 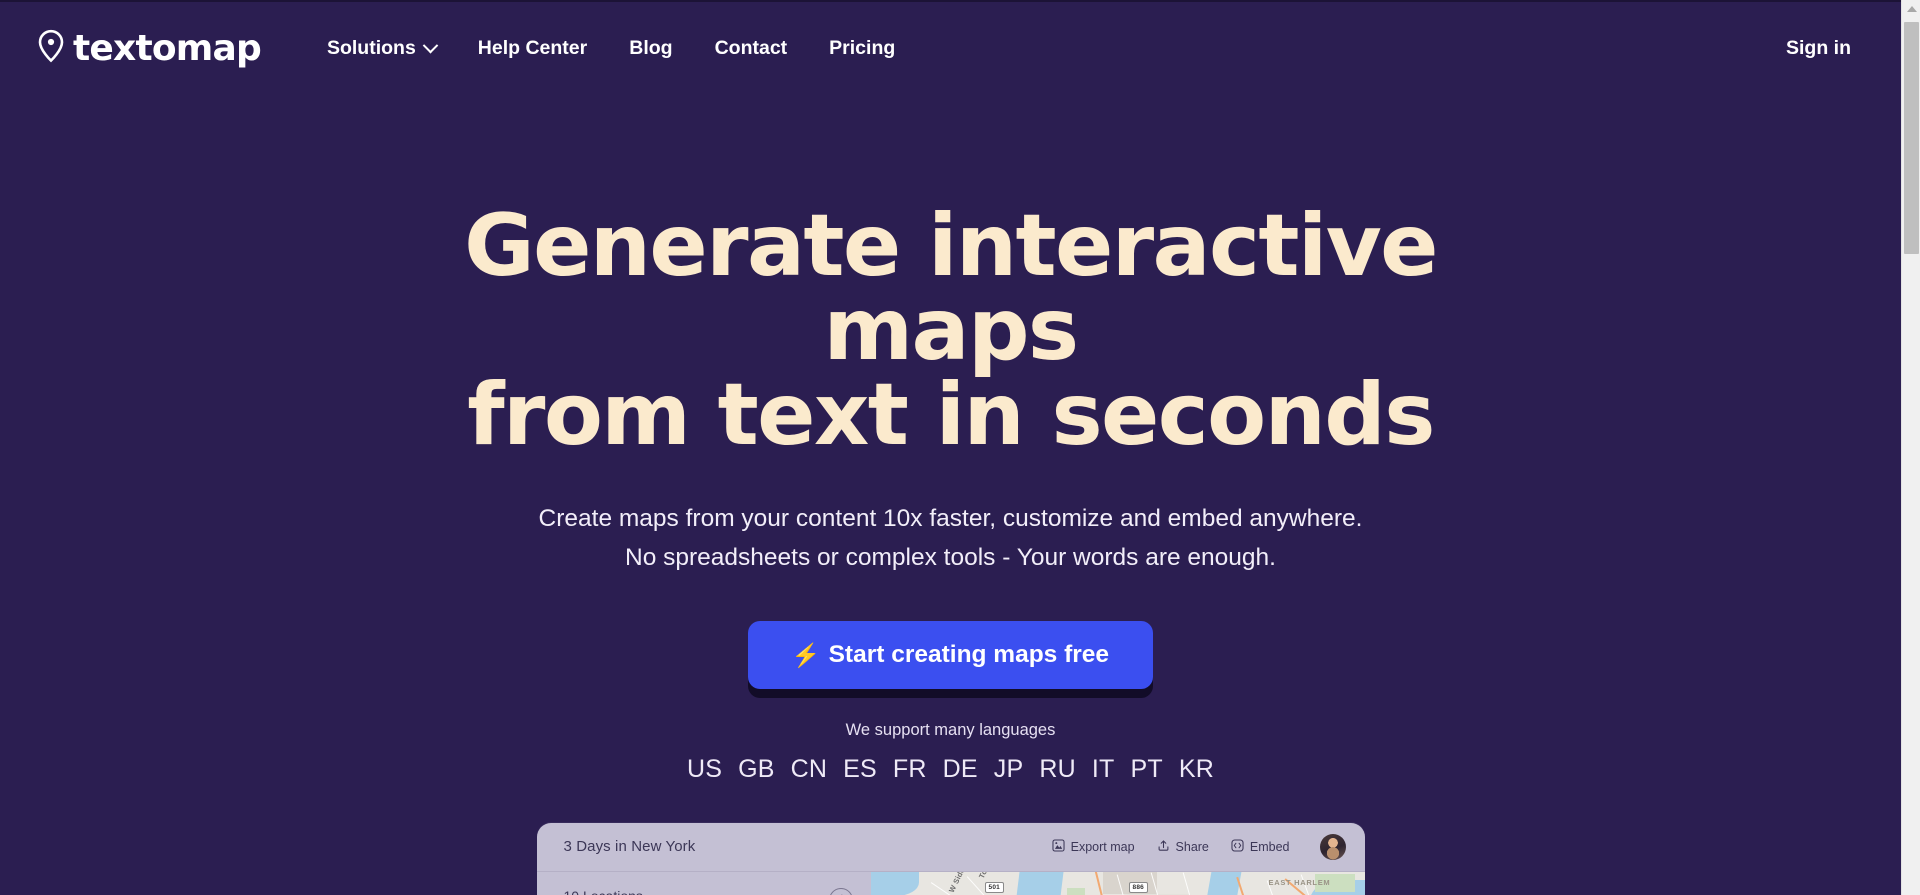 What do you see at coordinates (1075, 891) in the screenshot?
I see `park-area` at bounding box center [1075, 891].